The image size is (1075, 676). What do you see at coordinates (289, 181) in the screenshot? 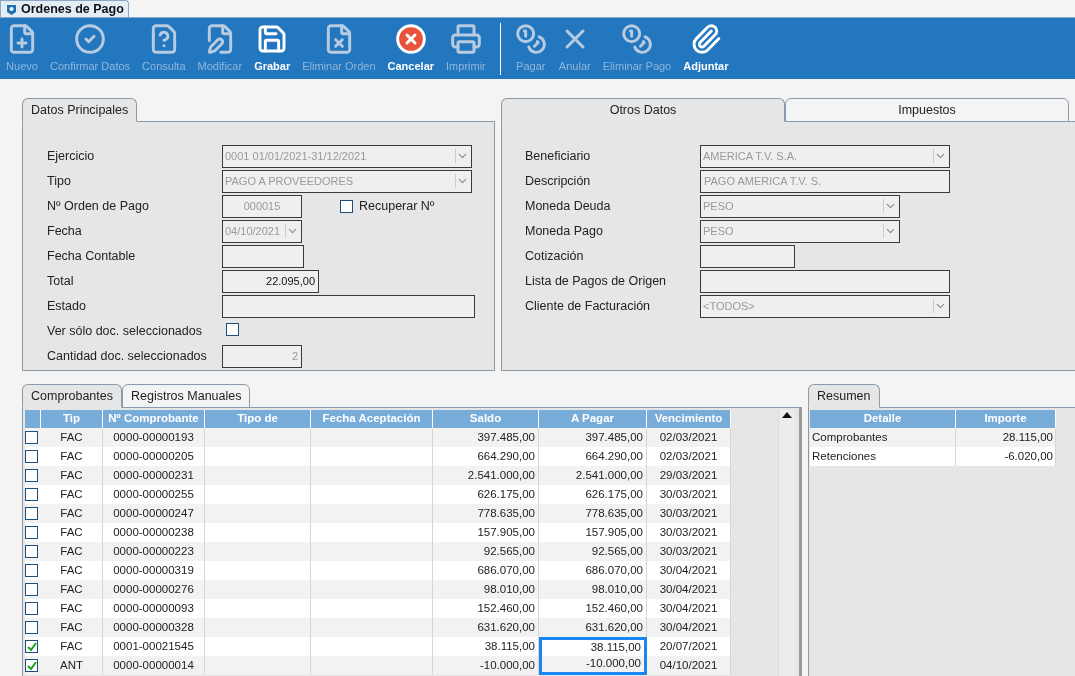
I see `field-value: PAGO A PROVEEDORES` at bounding box center [289, 181].